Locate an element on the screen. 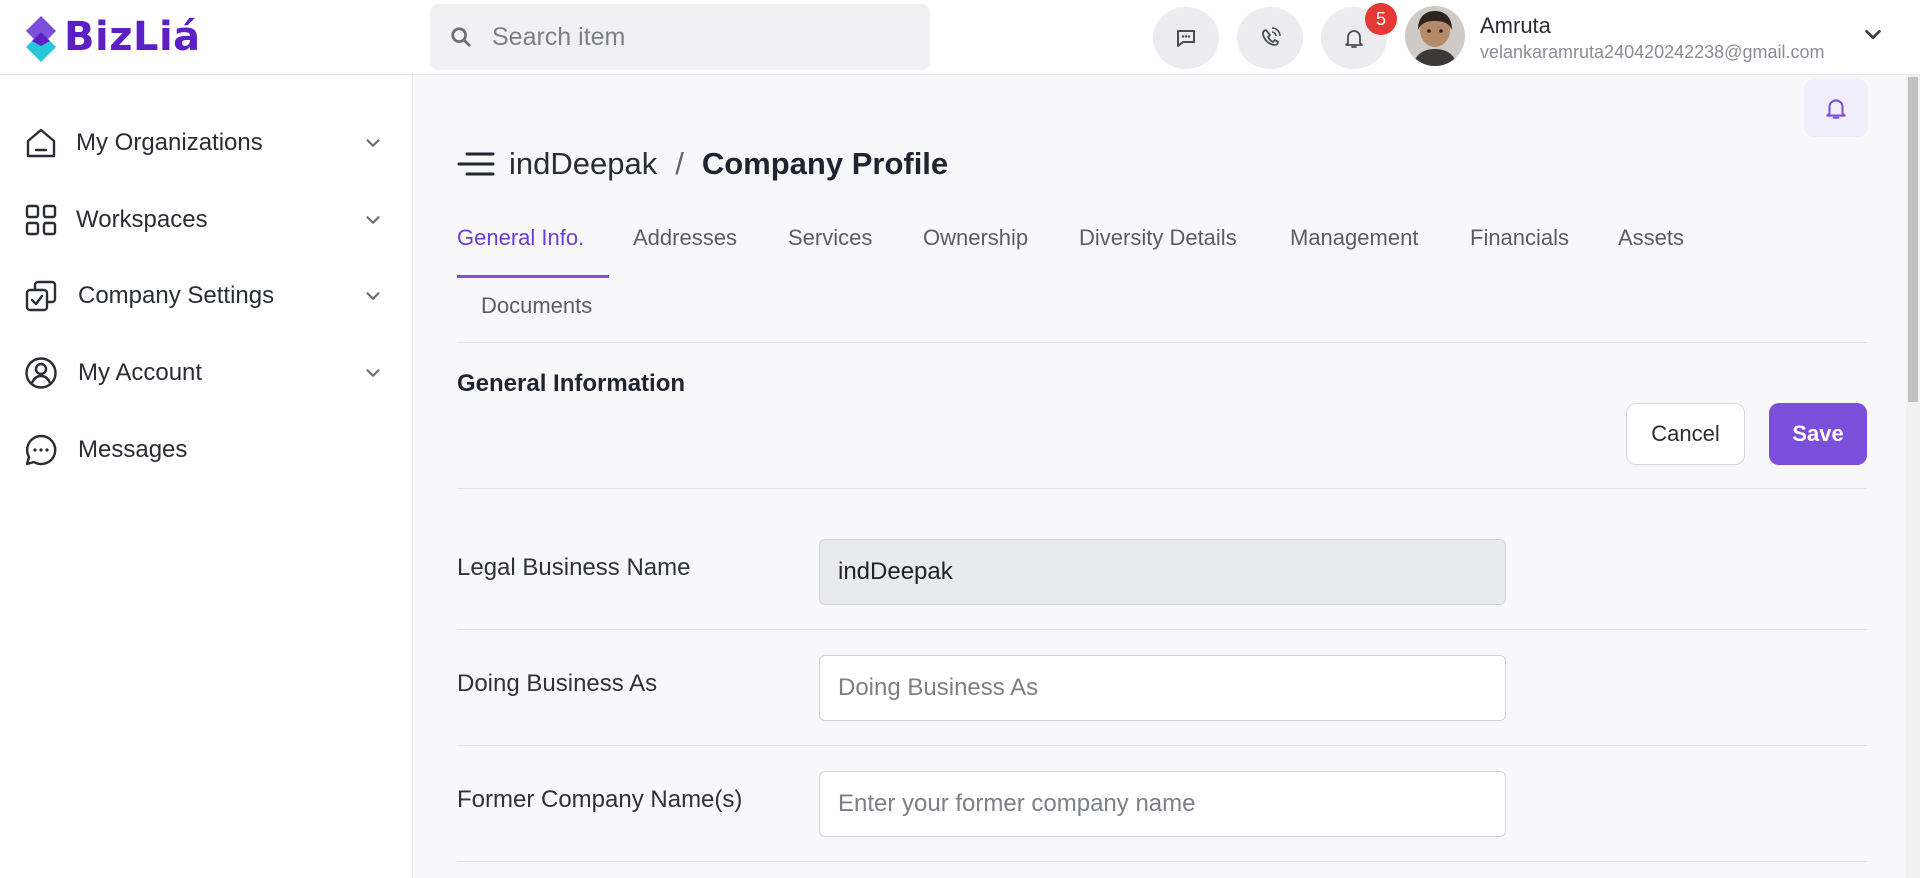 This screenshot has height=878, width=1920. sidebar-item-label: Company Settings is located at coordinates (176, 295).